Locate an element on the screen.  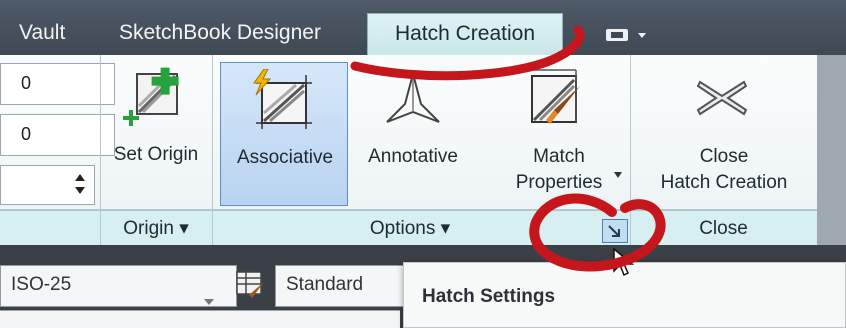
close-label-line1: Close is located at coordinates (724, 156).